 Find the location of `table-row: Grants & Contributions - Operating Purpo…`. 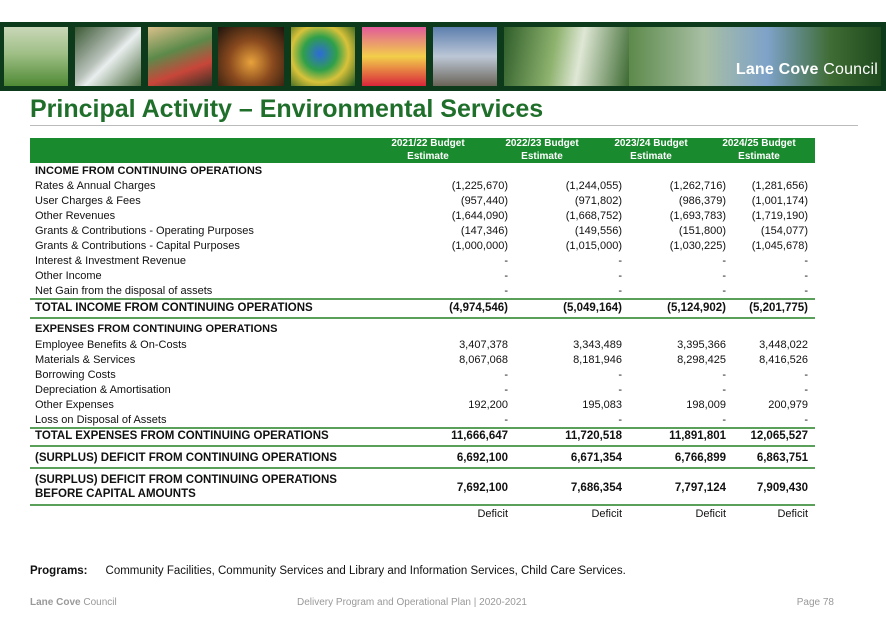

table-row: Grants & Contributions - Operating Purpo… is located at coordinates (421, 231).